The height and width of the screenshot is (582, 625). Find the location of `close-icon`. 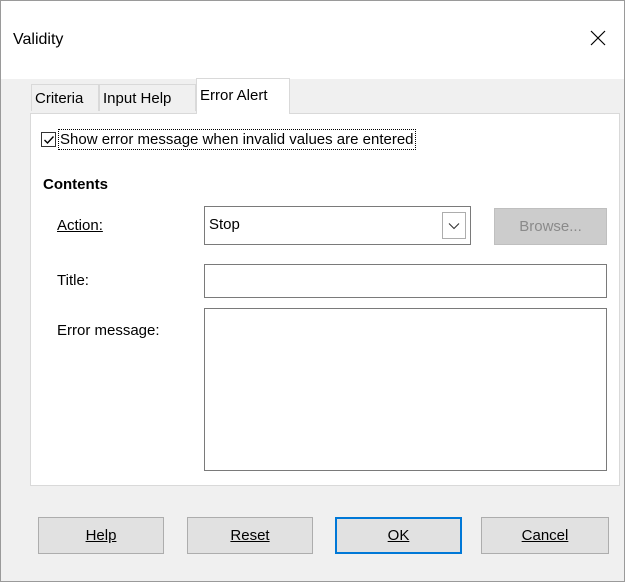

close-icon is located at coordinates (598, 38).